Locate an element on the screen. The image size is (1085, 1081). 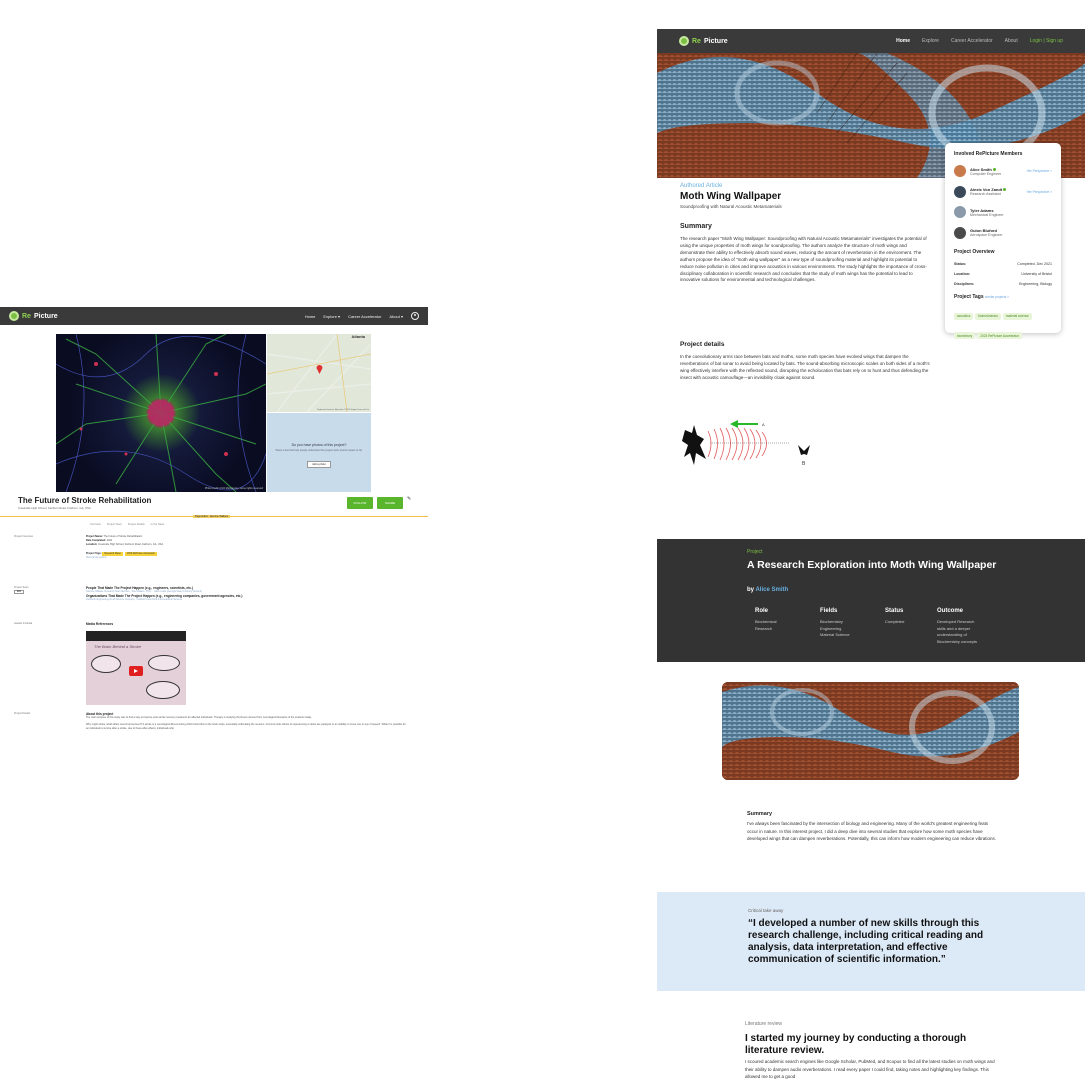
project-tag: acoustics is located at coordinates (964, 316).